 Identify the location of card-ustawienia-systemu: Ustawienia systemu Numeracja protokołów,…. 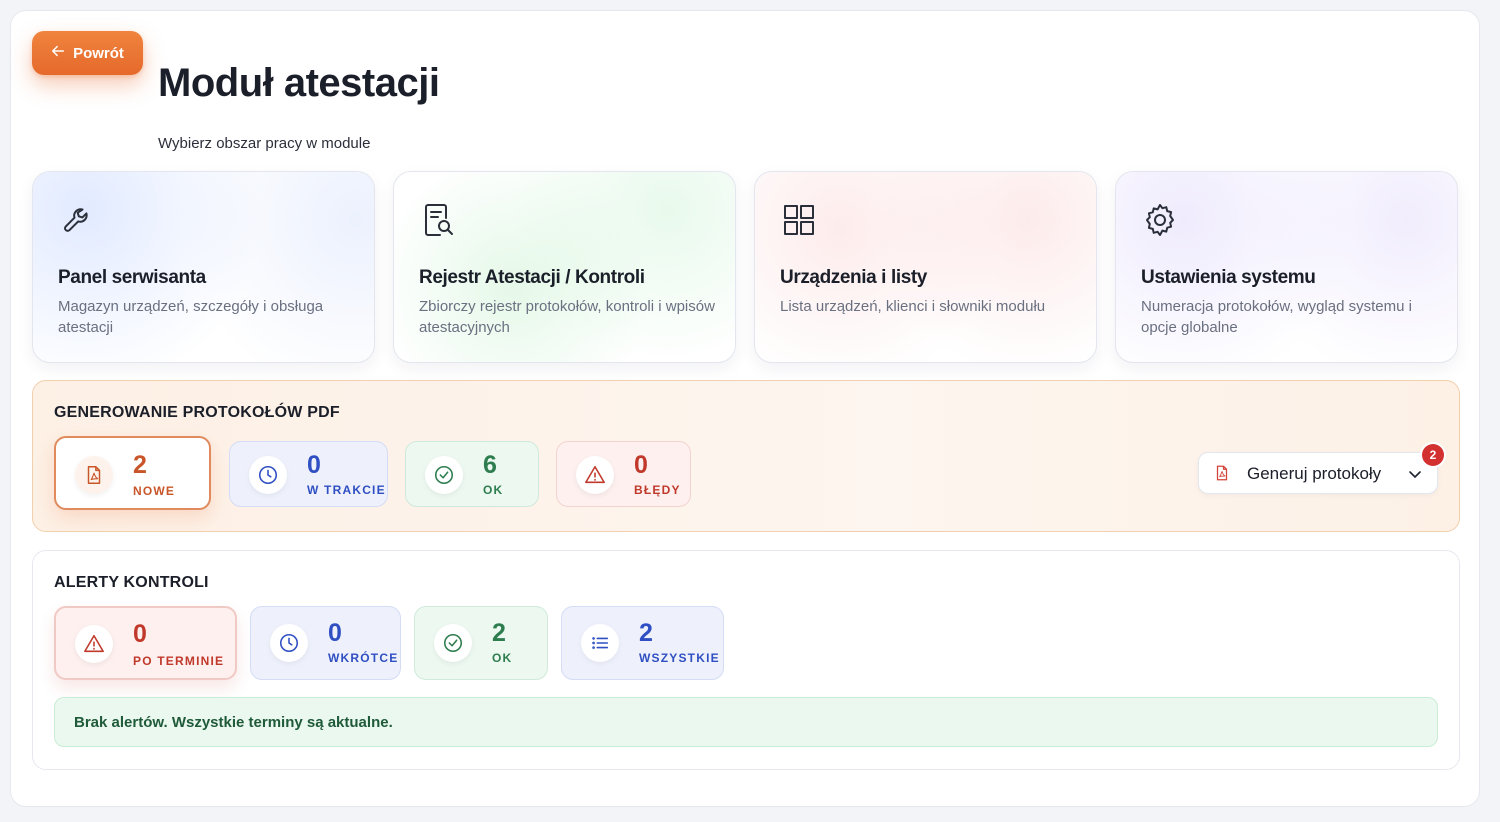
(1286, 267).